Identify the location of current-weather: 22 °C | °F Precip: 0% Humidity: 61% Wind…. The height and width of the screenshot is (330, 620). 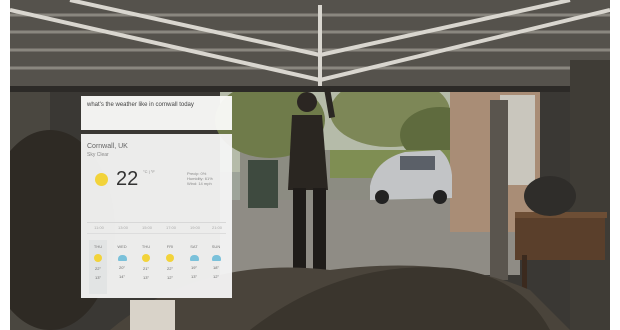
(156, 180).